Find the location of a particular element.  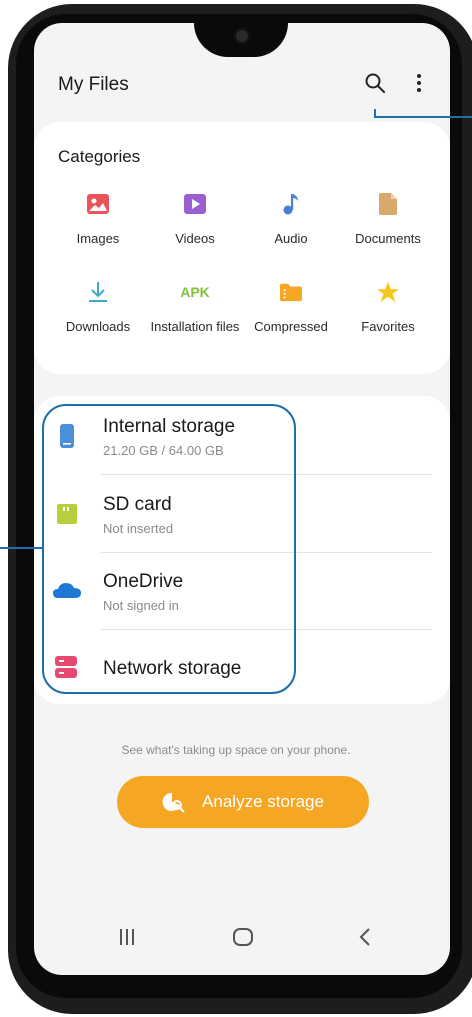

category-videos: Videos is located at coordinates (195, 220).